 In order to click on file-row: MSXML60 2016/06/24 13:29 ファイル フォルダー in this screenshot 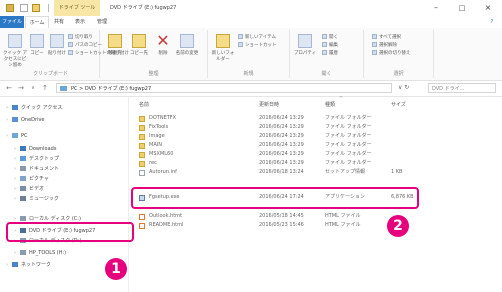, I will do `click(315, 154)`.